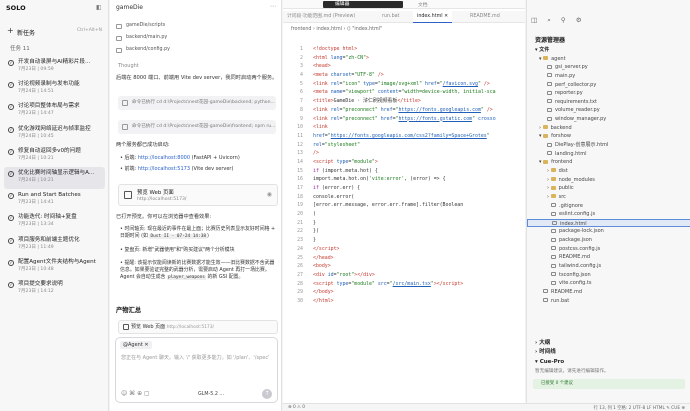 The width and height of the screenshot is (690, 411). Describe the element at coordinates (164, 169) in the screenshot. I see `frontend-link: http://localhost:5173` at that location.